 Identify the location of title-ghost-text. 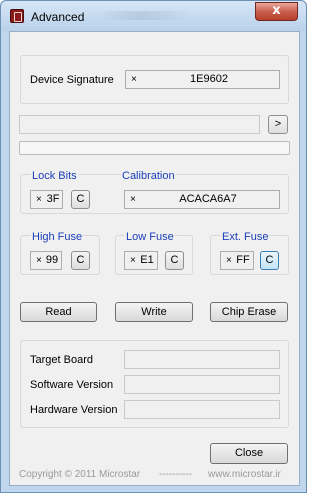
(143, 15).